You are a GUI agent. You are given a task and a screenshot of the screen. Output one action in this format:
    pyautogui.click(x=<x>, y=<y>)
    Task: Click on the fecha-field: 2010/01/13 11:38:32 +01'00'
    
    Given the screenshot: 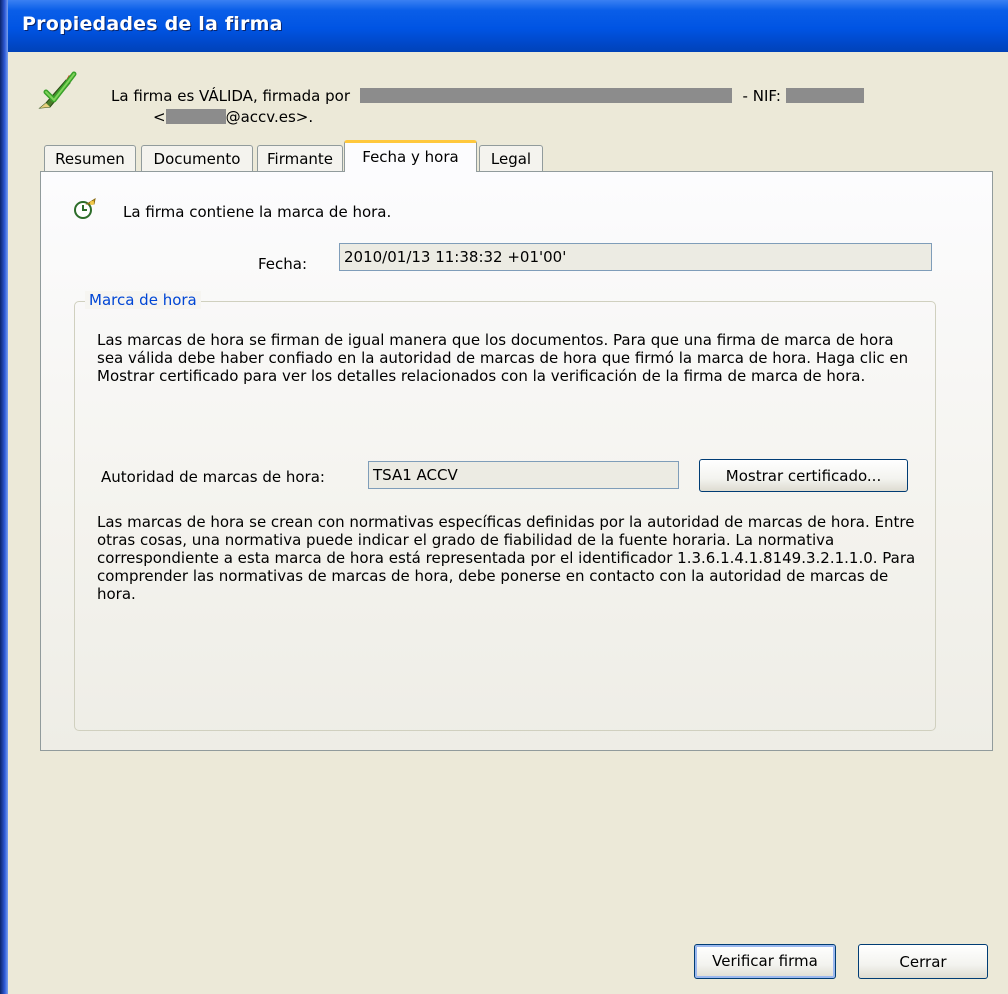 What is the action you would take?
    pyautogui.click(x=635, y=257)
    